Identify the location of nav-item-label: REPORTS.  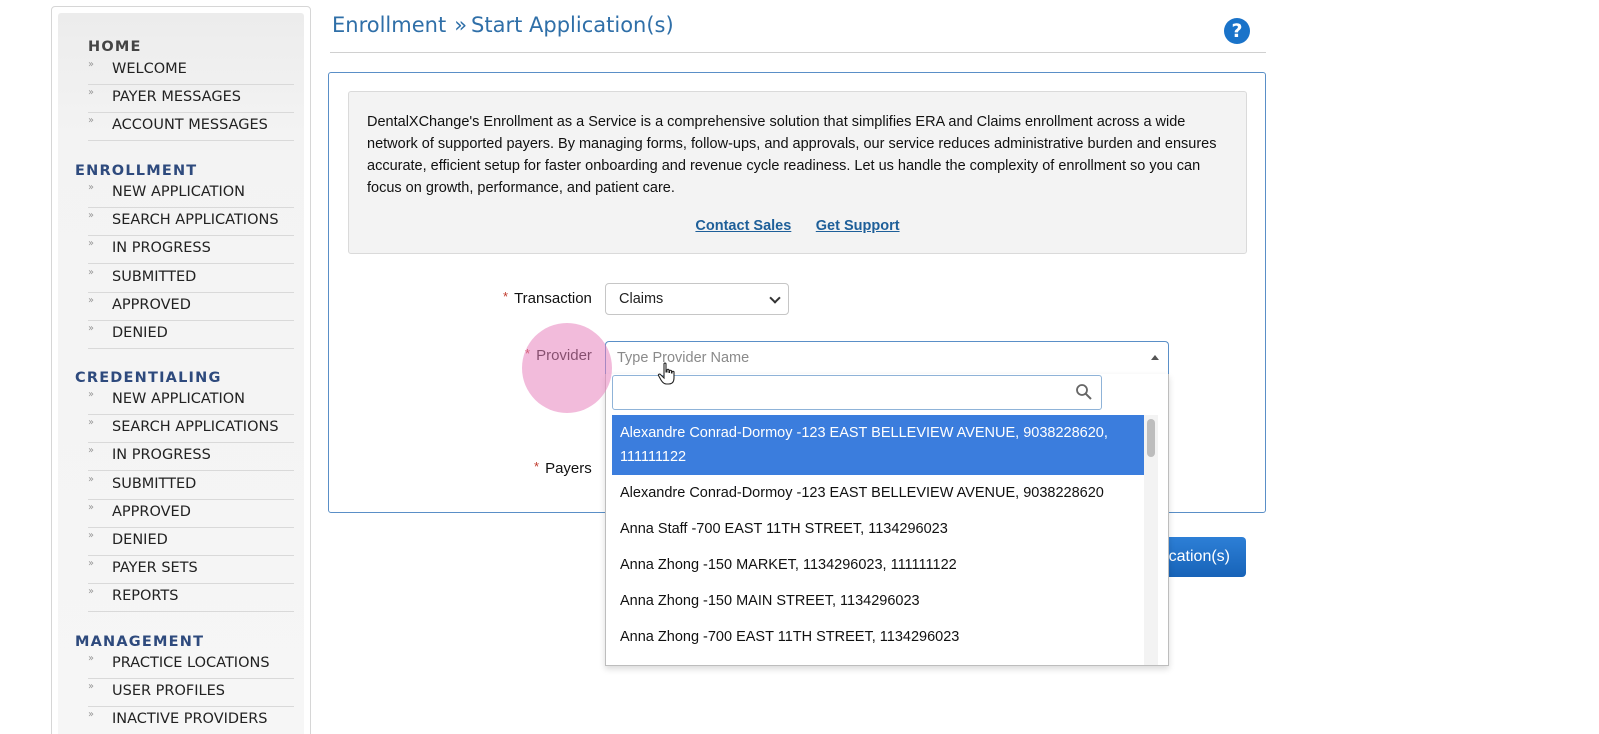
(145, 596).